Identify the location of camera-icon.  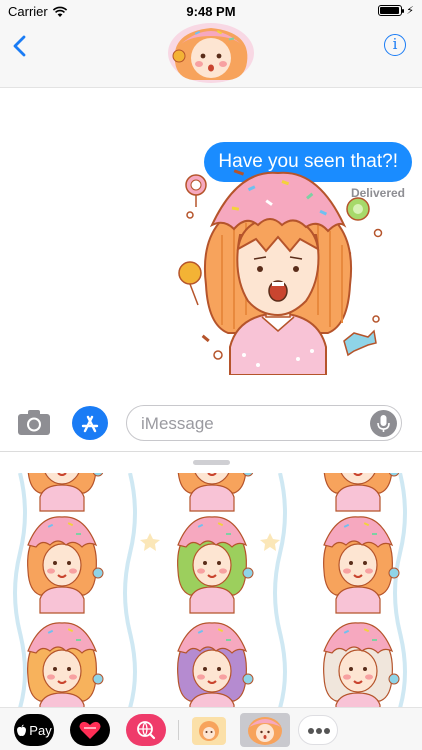
(34, 422).